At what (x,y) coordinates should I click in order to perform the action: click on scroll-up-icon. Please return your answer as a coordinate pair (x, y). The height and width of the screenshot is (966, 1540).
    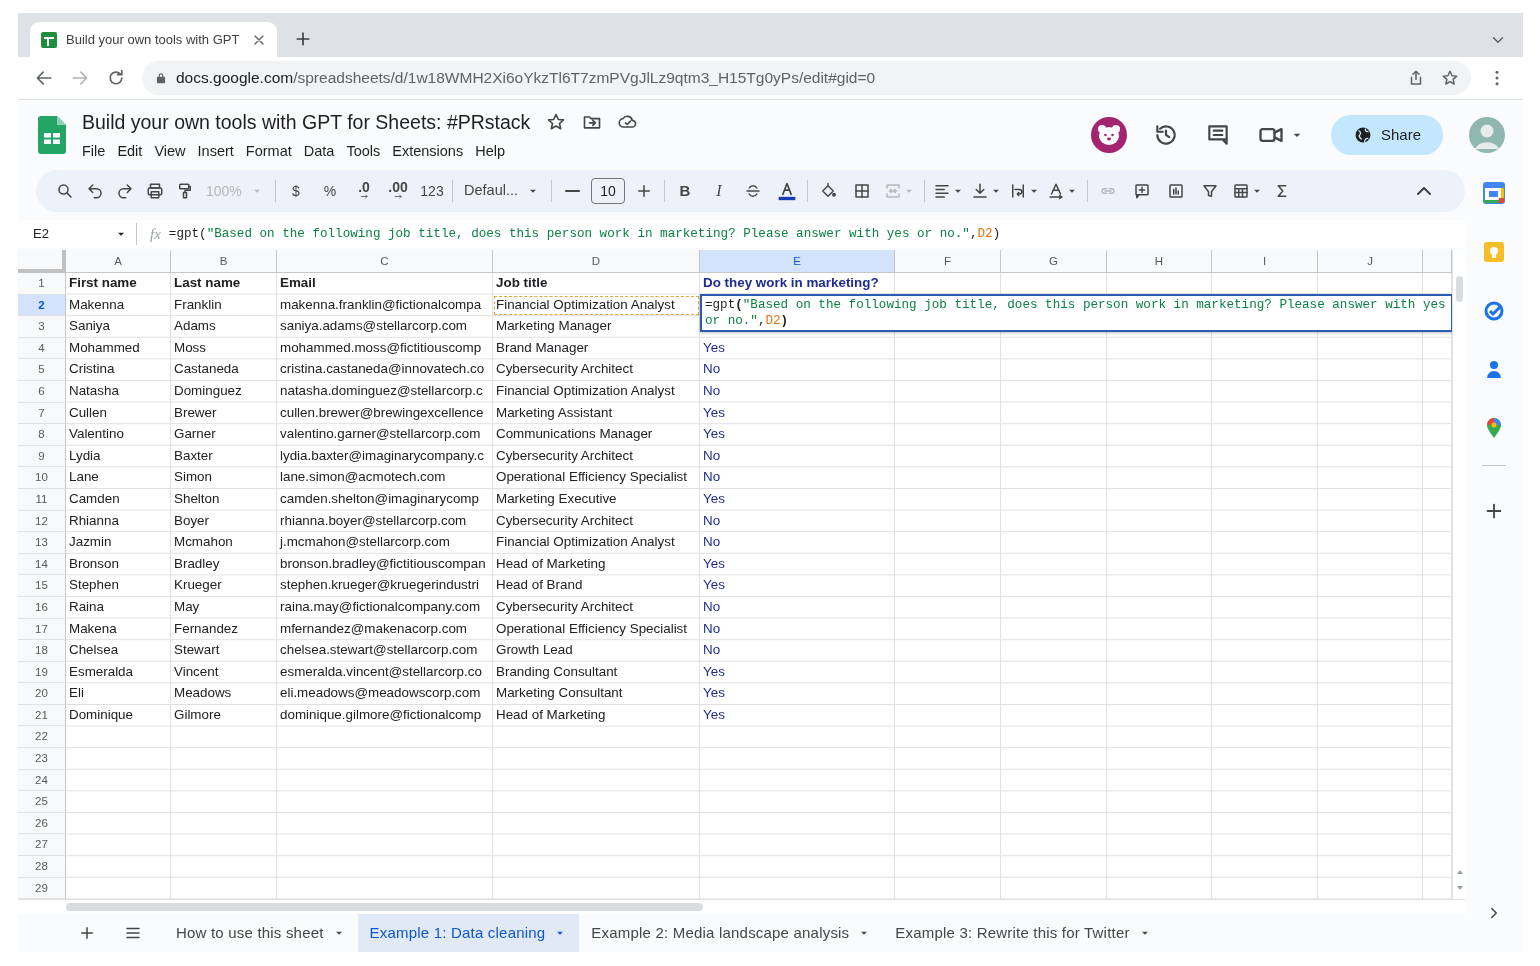
    Looking at the image, I should click on (1460, 872).